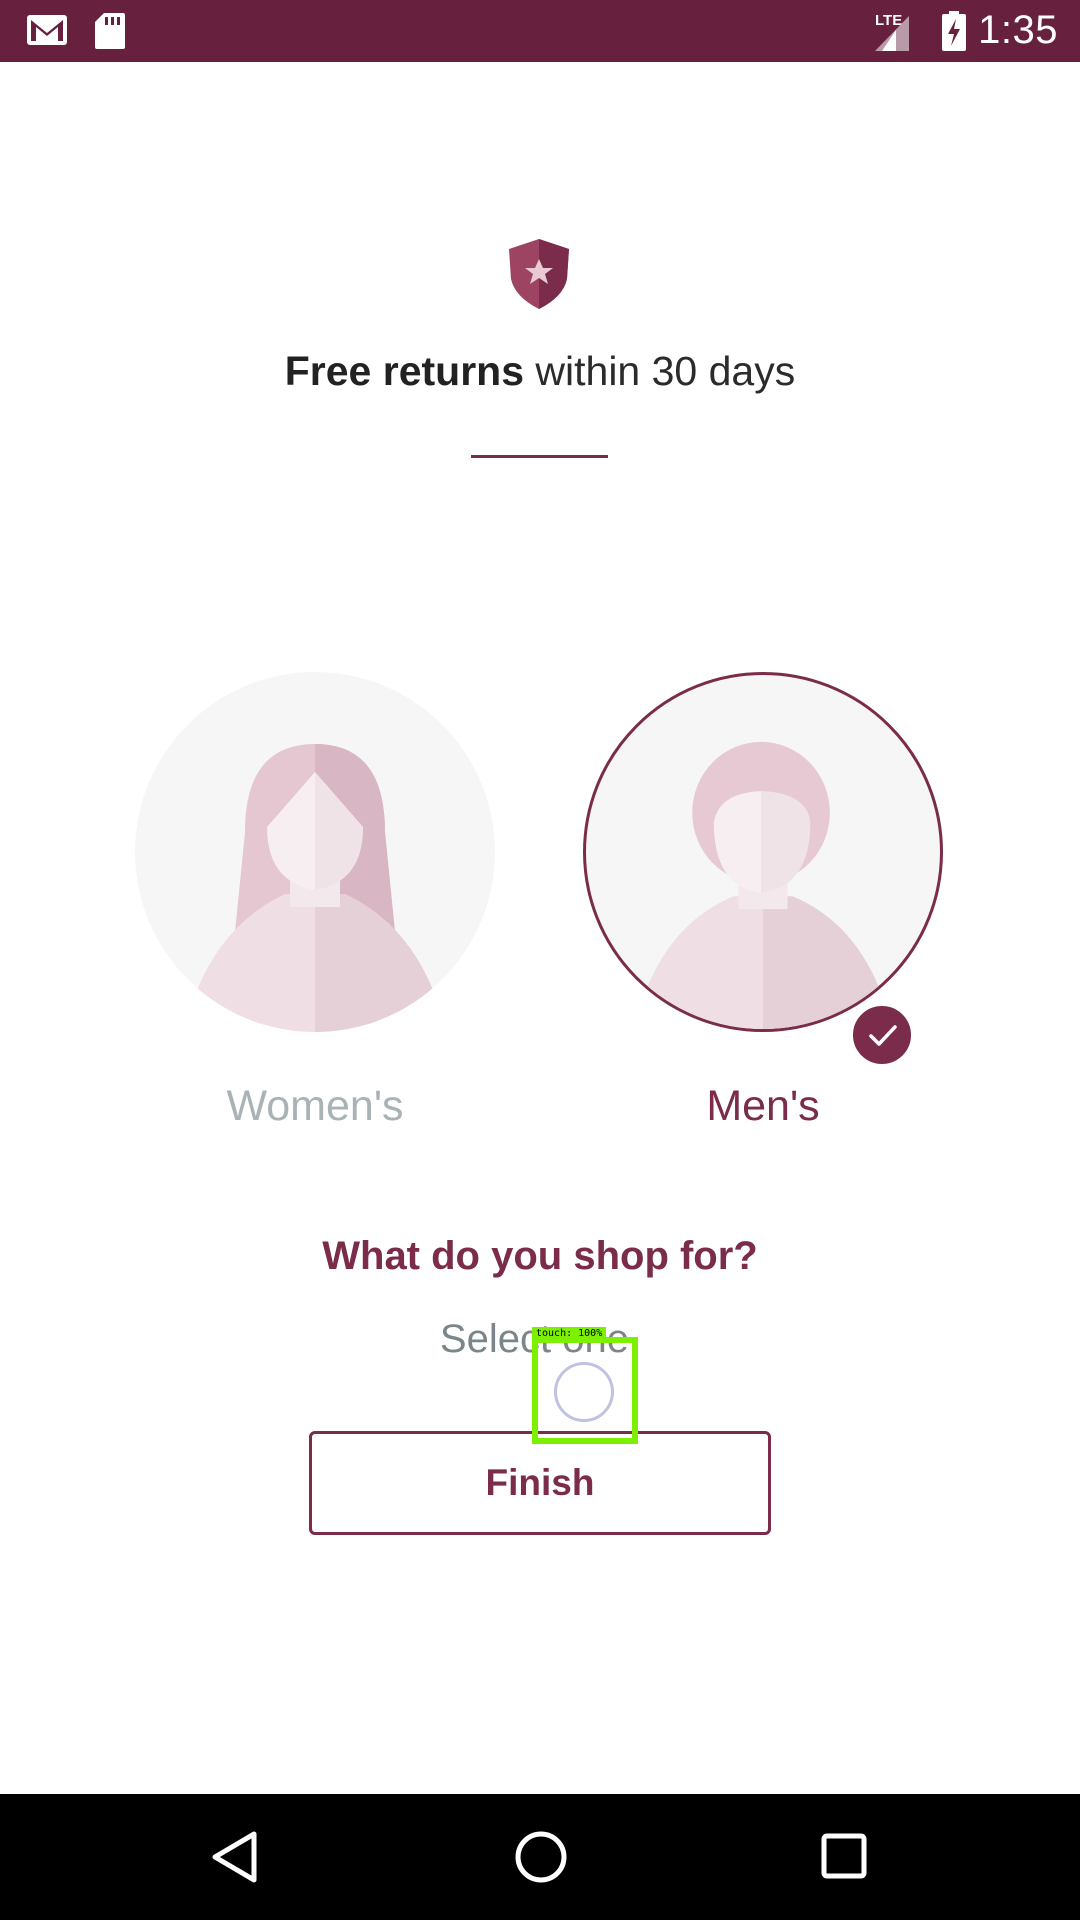 Image resolution: width=1080 pixels, height=1920 pixels. I want to click on home-icon, so click(541, 1857).